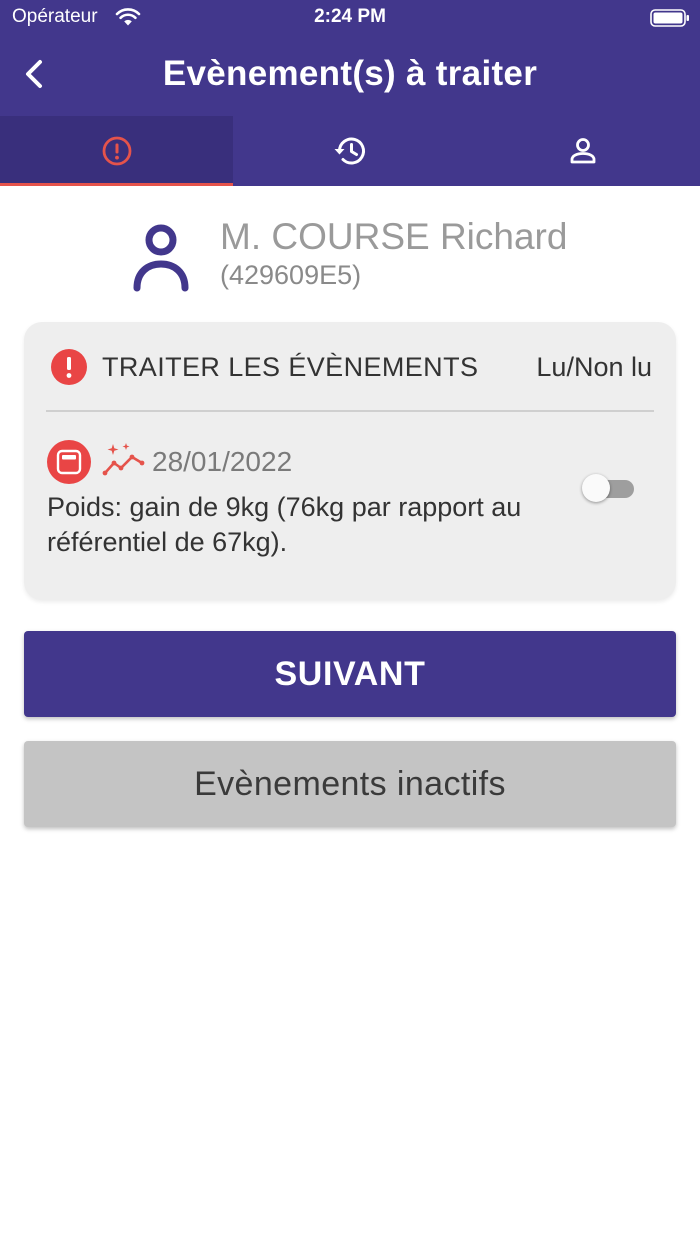  Describe the element at coordinates (394, 236) in the screenshot. I see `patient-name: M. COURSE Richard` at that location.